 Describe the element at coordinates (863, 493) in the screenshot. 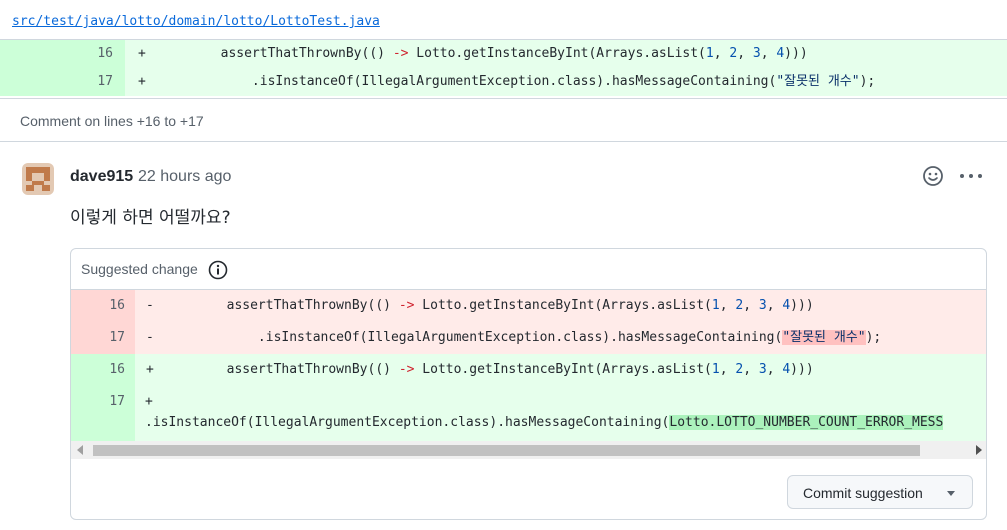

I see `commit-suggestion-label: Commit suggestion` at that location.